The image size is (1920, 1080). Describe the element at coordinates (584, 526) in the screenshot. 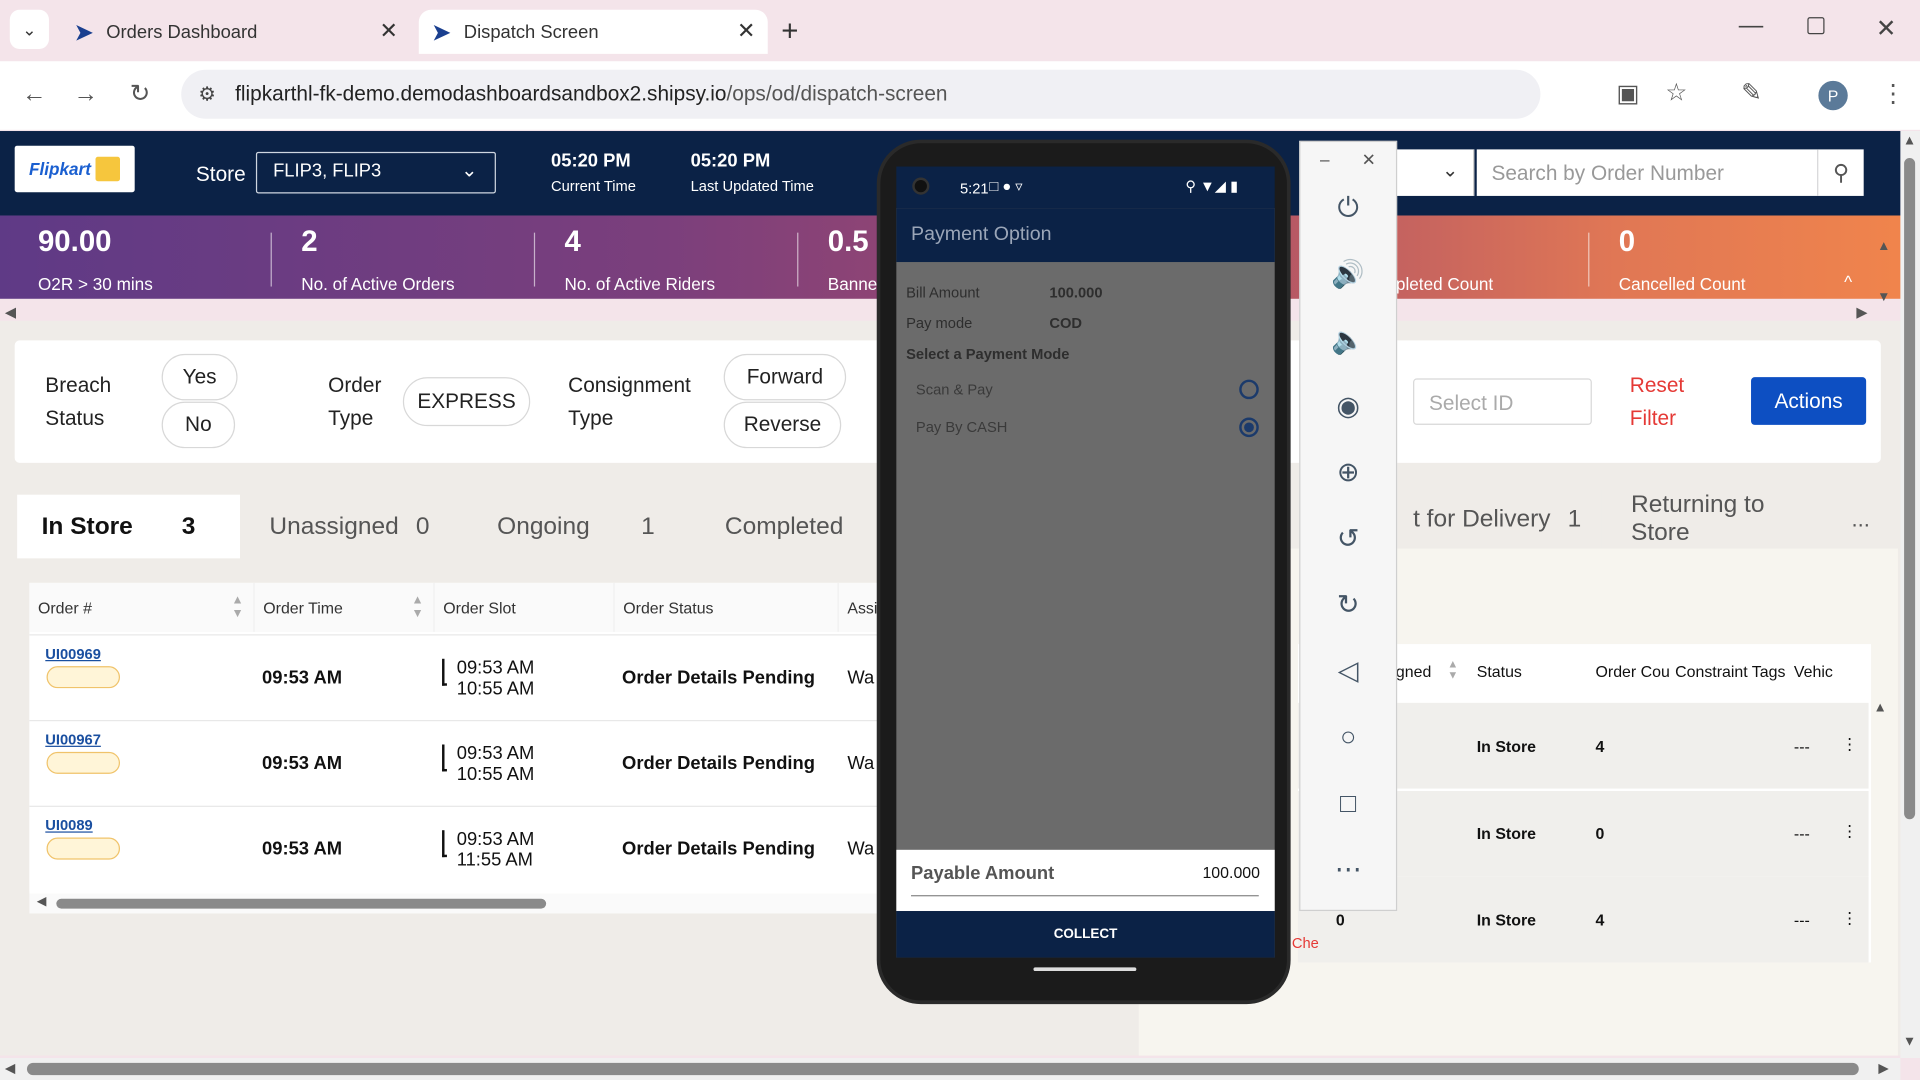

I see `tab-ongoing: Ongoing 1` at that location.